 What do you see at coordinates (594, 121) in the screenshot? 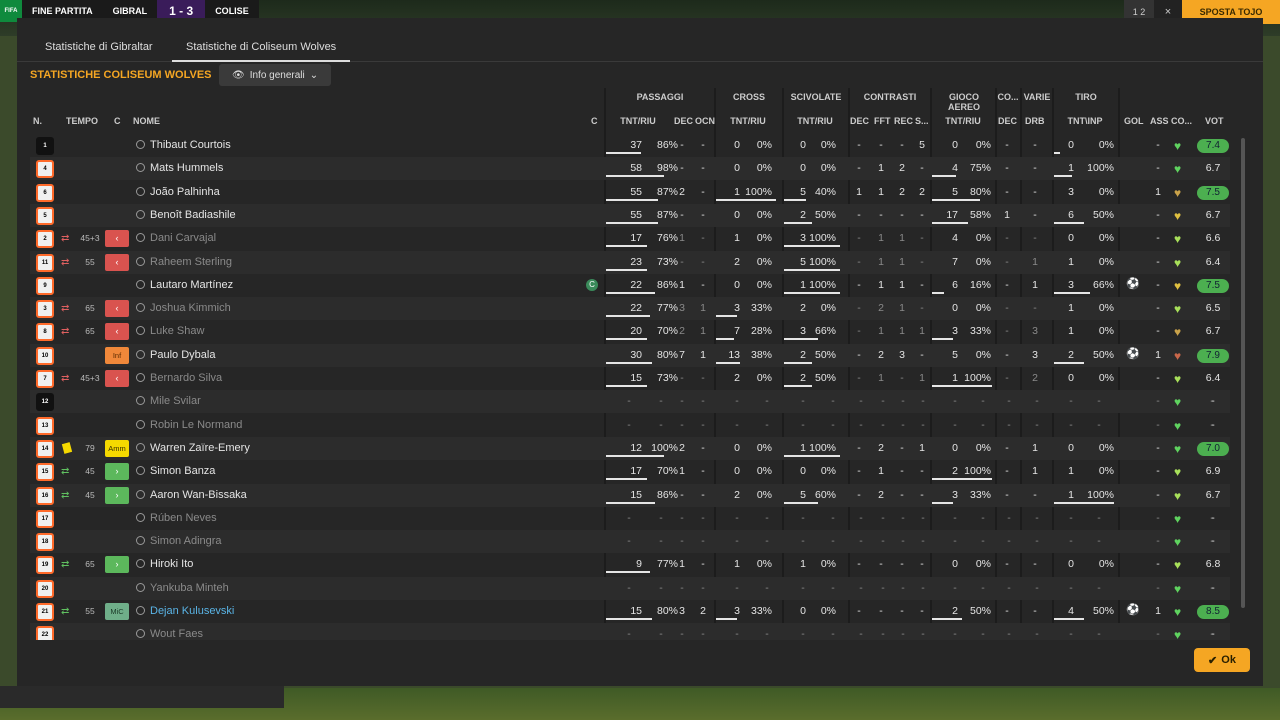
I see `col-c2: C` at bounding box center [594, 121].